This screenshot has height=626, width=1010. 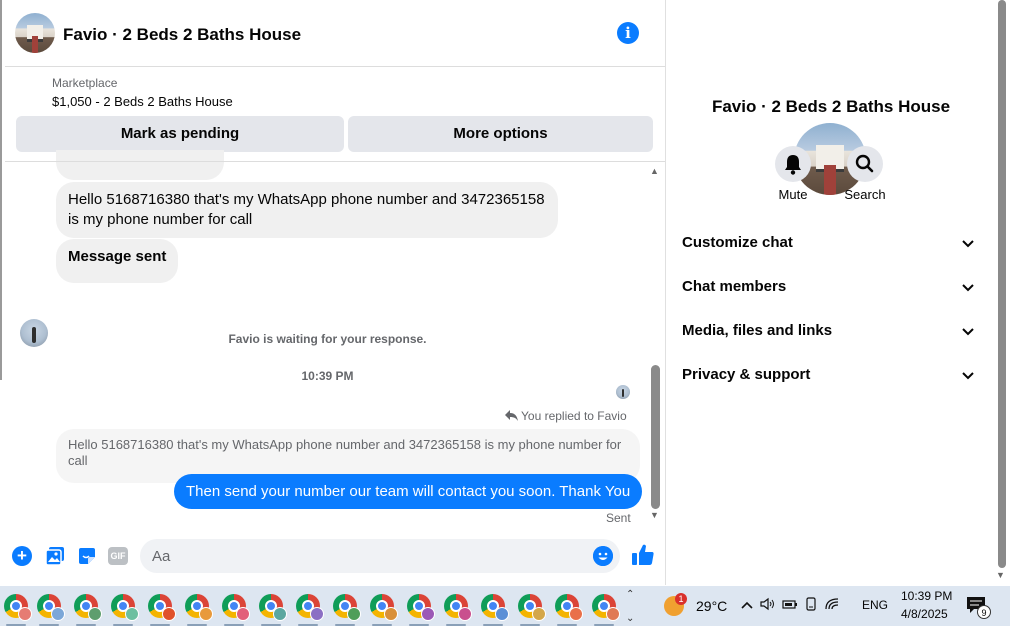 What do you see at coordinates (35, 33) in the screenshot?
I see `contact-avatar` at bounding box center [35, 33].